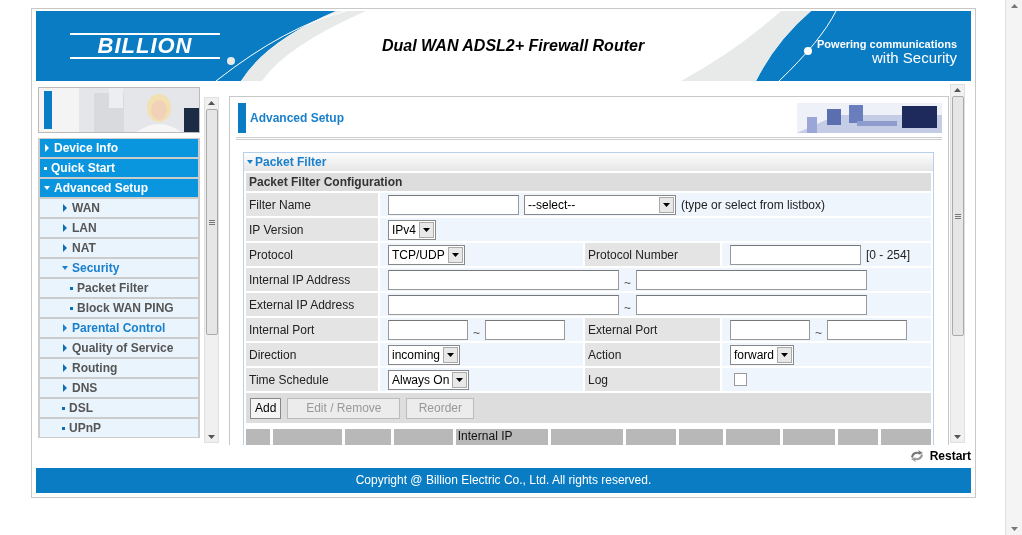 This screenshot has width=1022, height=535. What do you see at coordinates (939, 456) in the screenshot?
I see `restart-link: Restart` at bounding box center [939, 456].